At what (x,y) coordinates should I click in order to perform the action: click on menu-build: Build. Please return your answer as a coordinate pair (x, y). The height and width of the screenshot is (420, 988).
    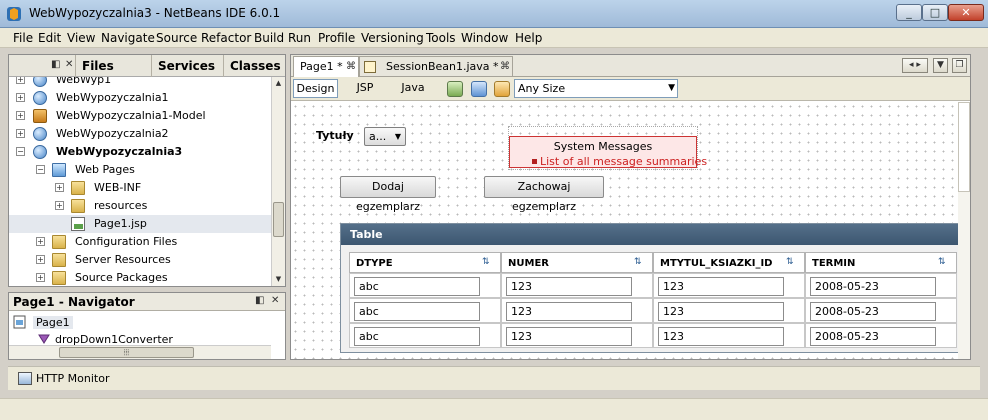
    Looking at the image, I should click on (269, 38).